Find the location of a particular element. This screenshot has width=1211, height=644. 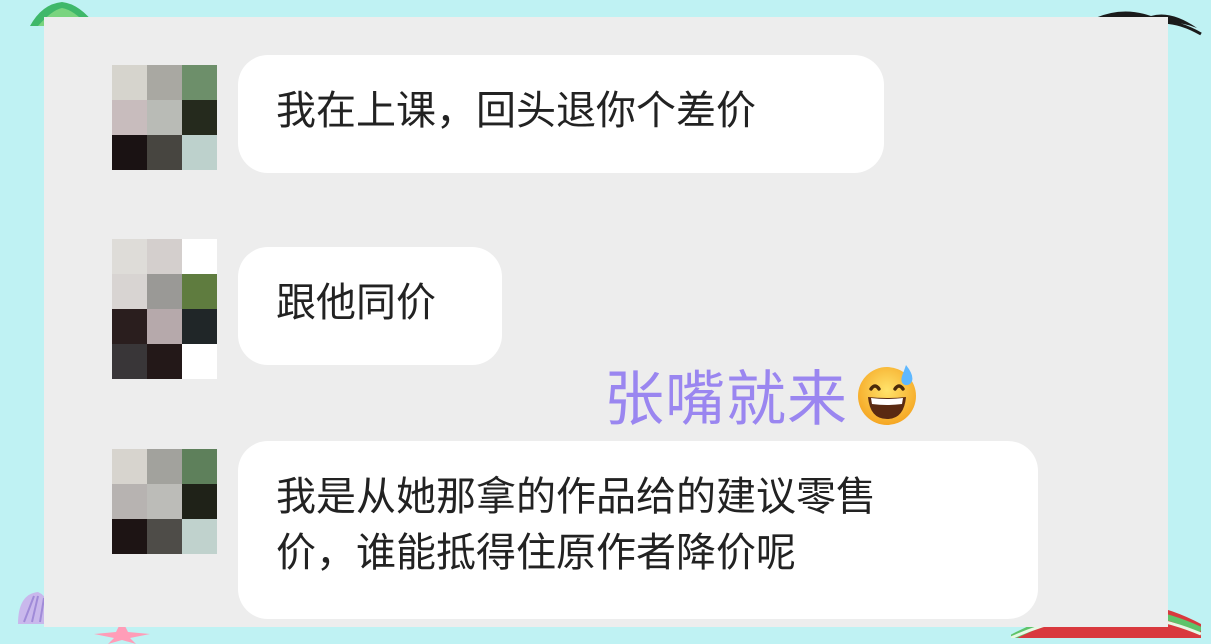

grinning-face-with-sweat-icon is located at coordinates (887, 395).